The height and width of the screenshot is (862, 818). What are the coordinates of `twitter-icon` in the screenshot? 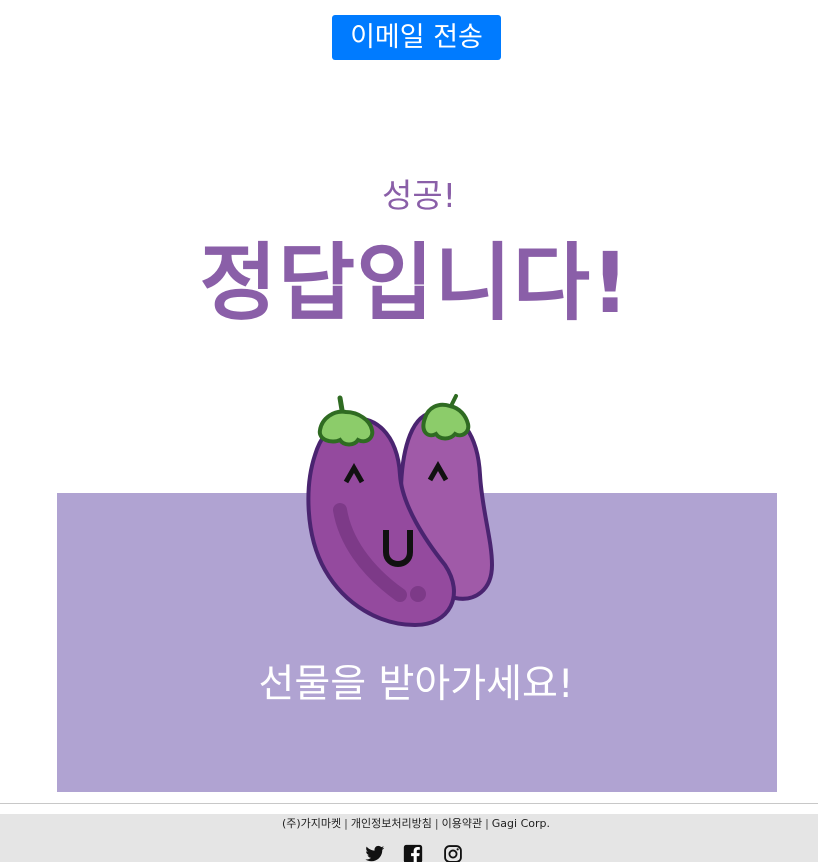 It's located at (375, 853).